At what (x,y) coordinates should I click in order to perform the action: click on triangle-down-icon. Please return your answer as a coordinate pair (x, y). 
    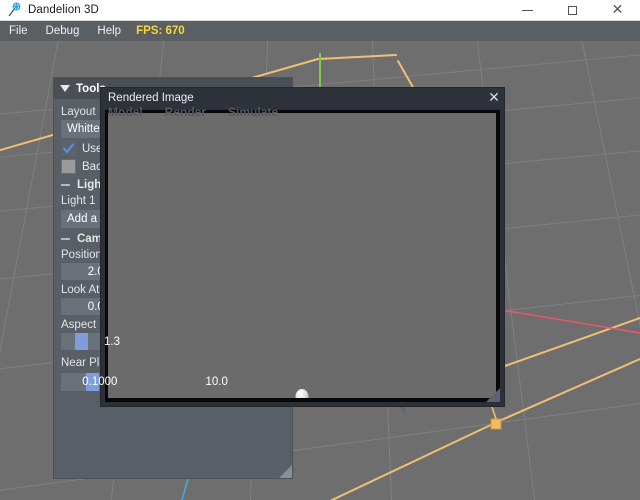
    Looking at the image, I should click on (65, 88).